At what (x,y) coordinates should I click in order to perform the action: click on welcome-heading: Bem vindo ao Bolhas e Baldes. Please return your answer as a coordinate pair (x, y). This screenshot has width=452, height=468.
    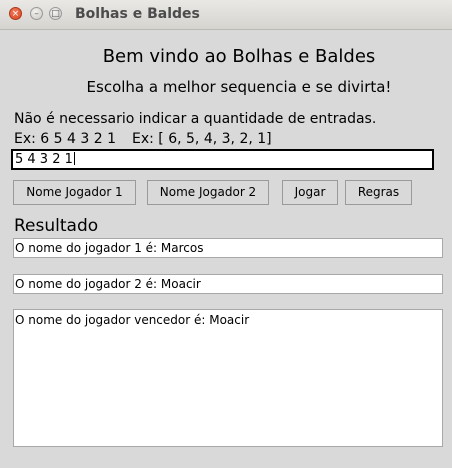
    Looking at the image, I should click on (239, 56).